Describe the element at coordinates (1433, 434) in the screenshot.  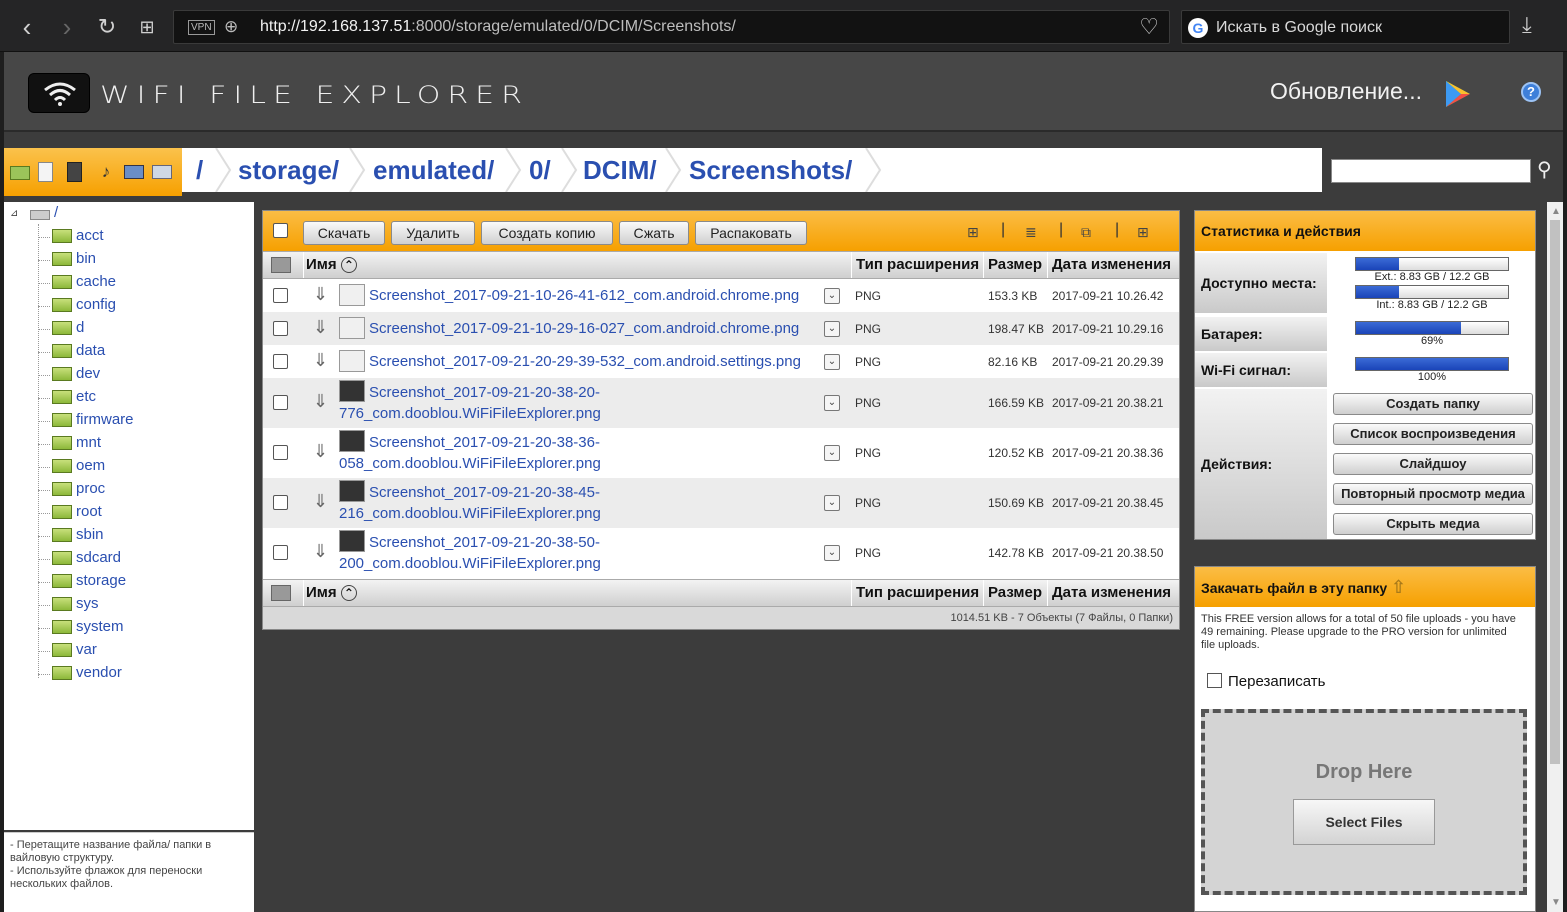
I see `playlist-button: Список воспроизведения` at that location.